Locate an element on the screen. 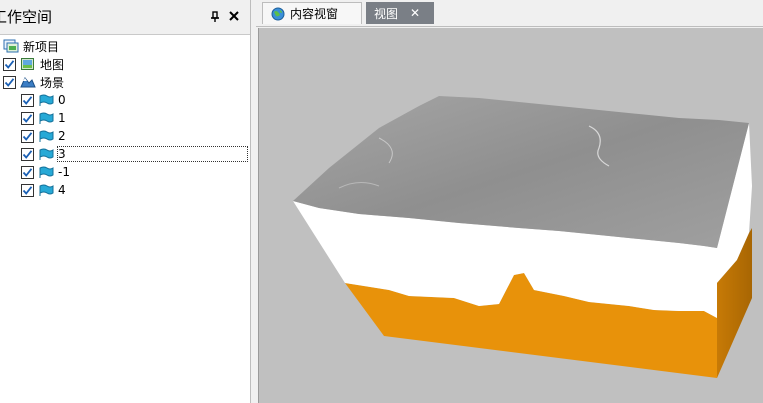 The height and width of the screenshot is (403, 763). document-tab-strip: 内容视窗 视图 ✕ is located at coordinates (509, 13).